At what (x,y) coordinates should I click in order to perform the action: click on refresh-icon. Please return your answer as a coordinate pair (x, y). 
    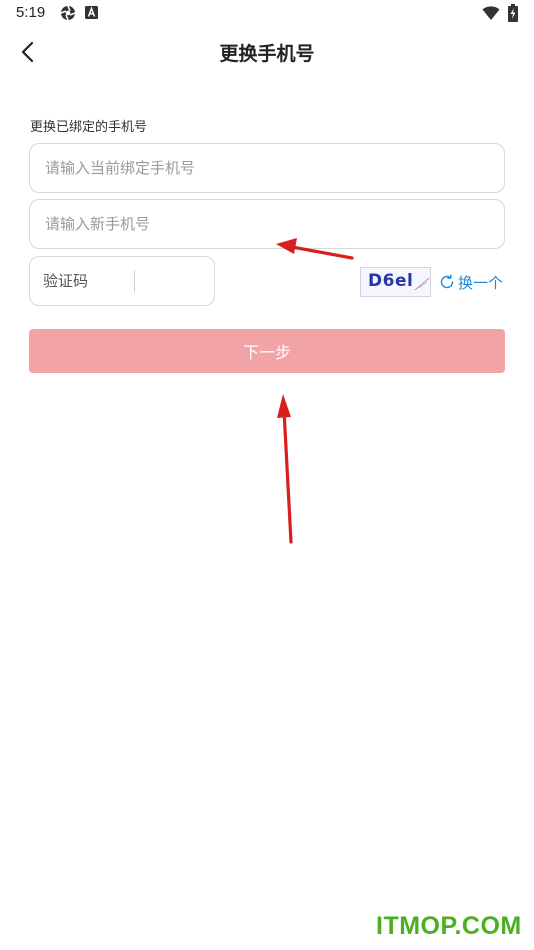
    Looking at the image, I should click on (447, 281).